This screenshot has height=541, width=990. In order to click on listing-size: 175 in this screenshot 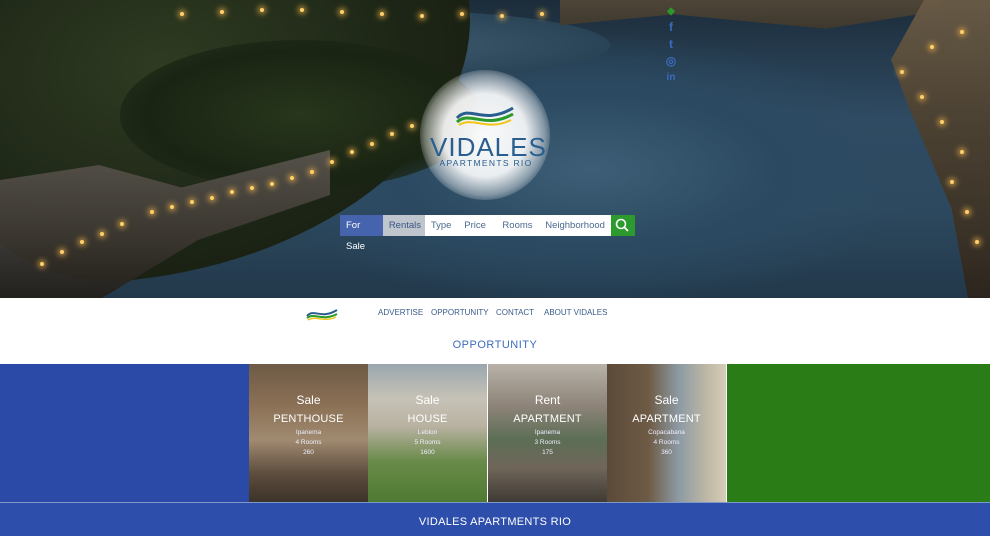, I will do `click(547, 452)`.